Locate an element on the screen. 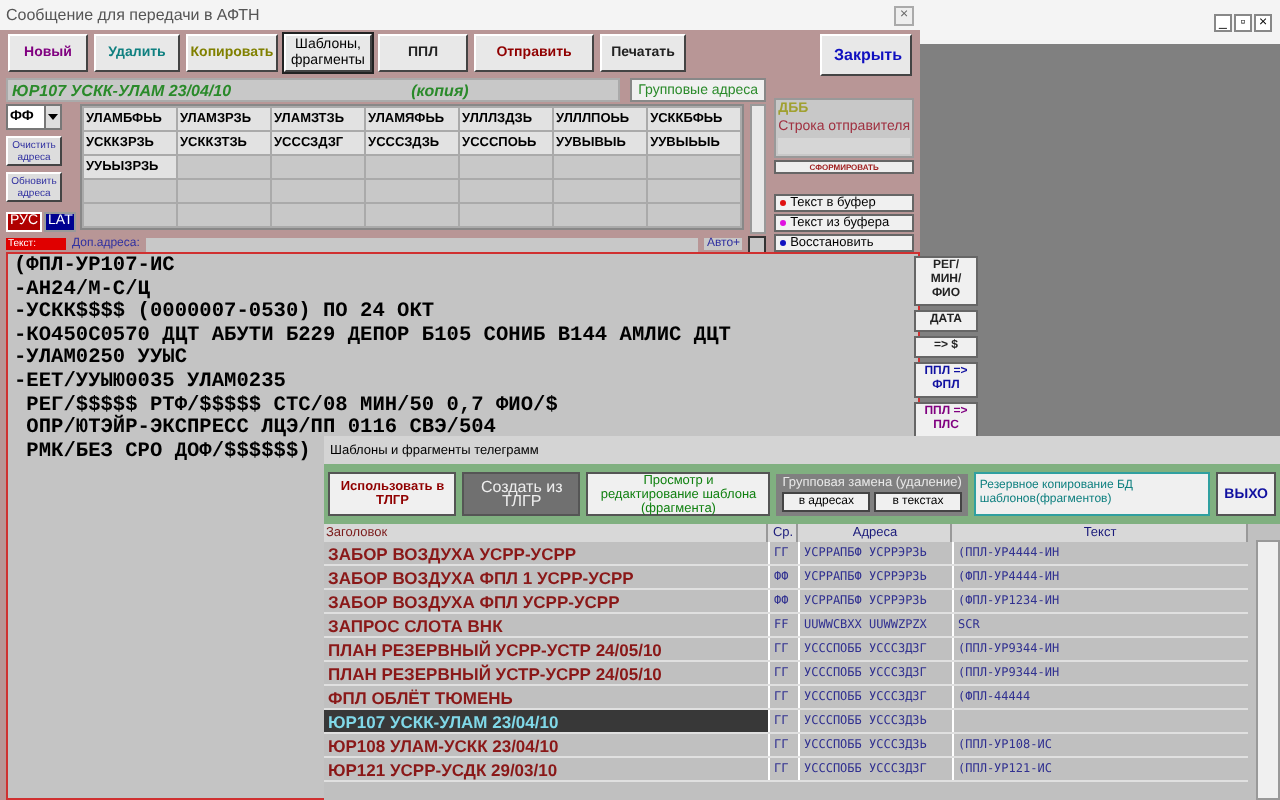 The image size is (1280, 800). sender-field is located at coordinates (844, 146).